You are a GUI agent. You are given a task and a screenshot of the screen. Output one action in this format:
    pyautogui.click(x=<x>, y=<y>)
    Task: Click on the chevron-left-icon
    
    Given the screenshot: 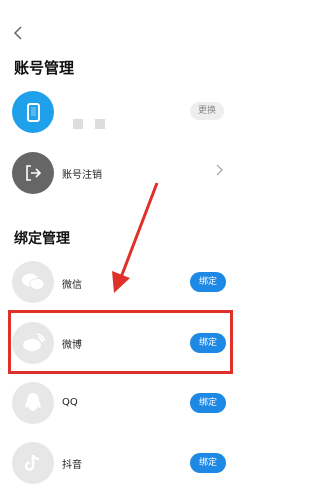 What is the action you would take?
    pyautogui.click(x=17, y=33)
    